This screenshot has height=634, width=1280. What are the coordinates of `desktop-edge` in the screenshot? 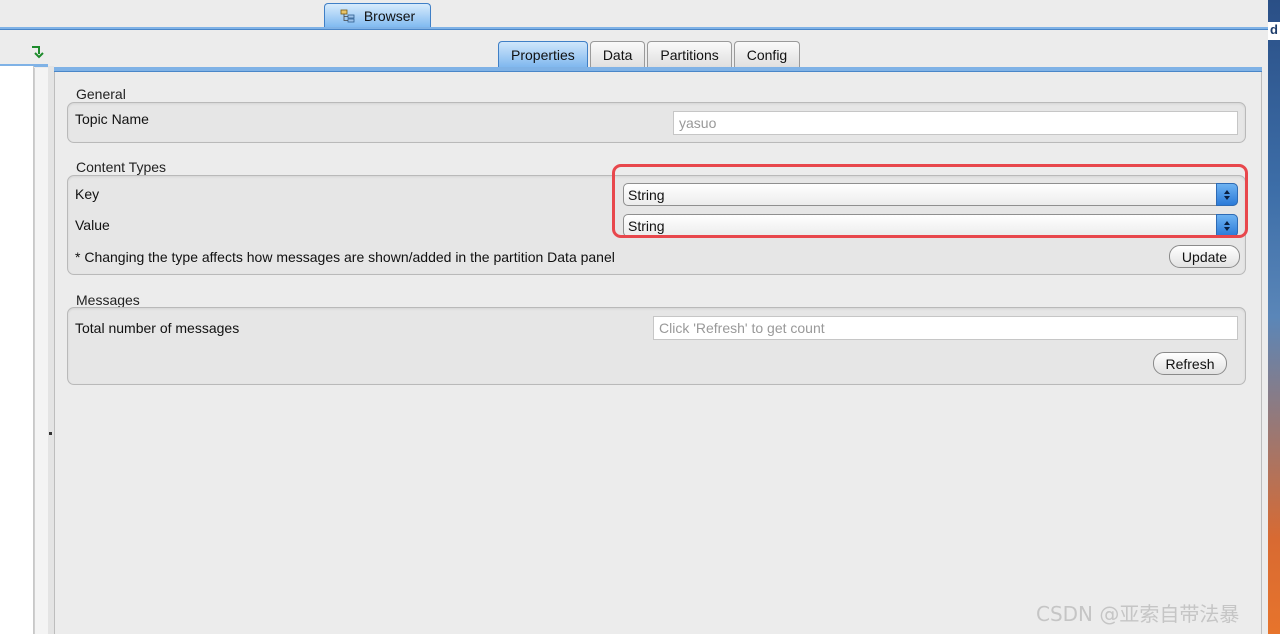 It's located at (1274, 317).